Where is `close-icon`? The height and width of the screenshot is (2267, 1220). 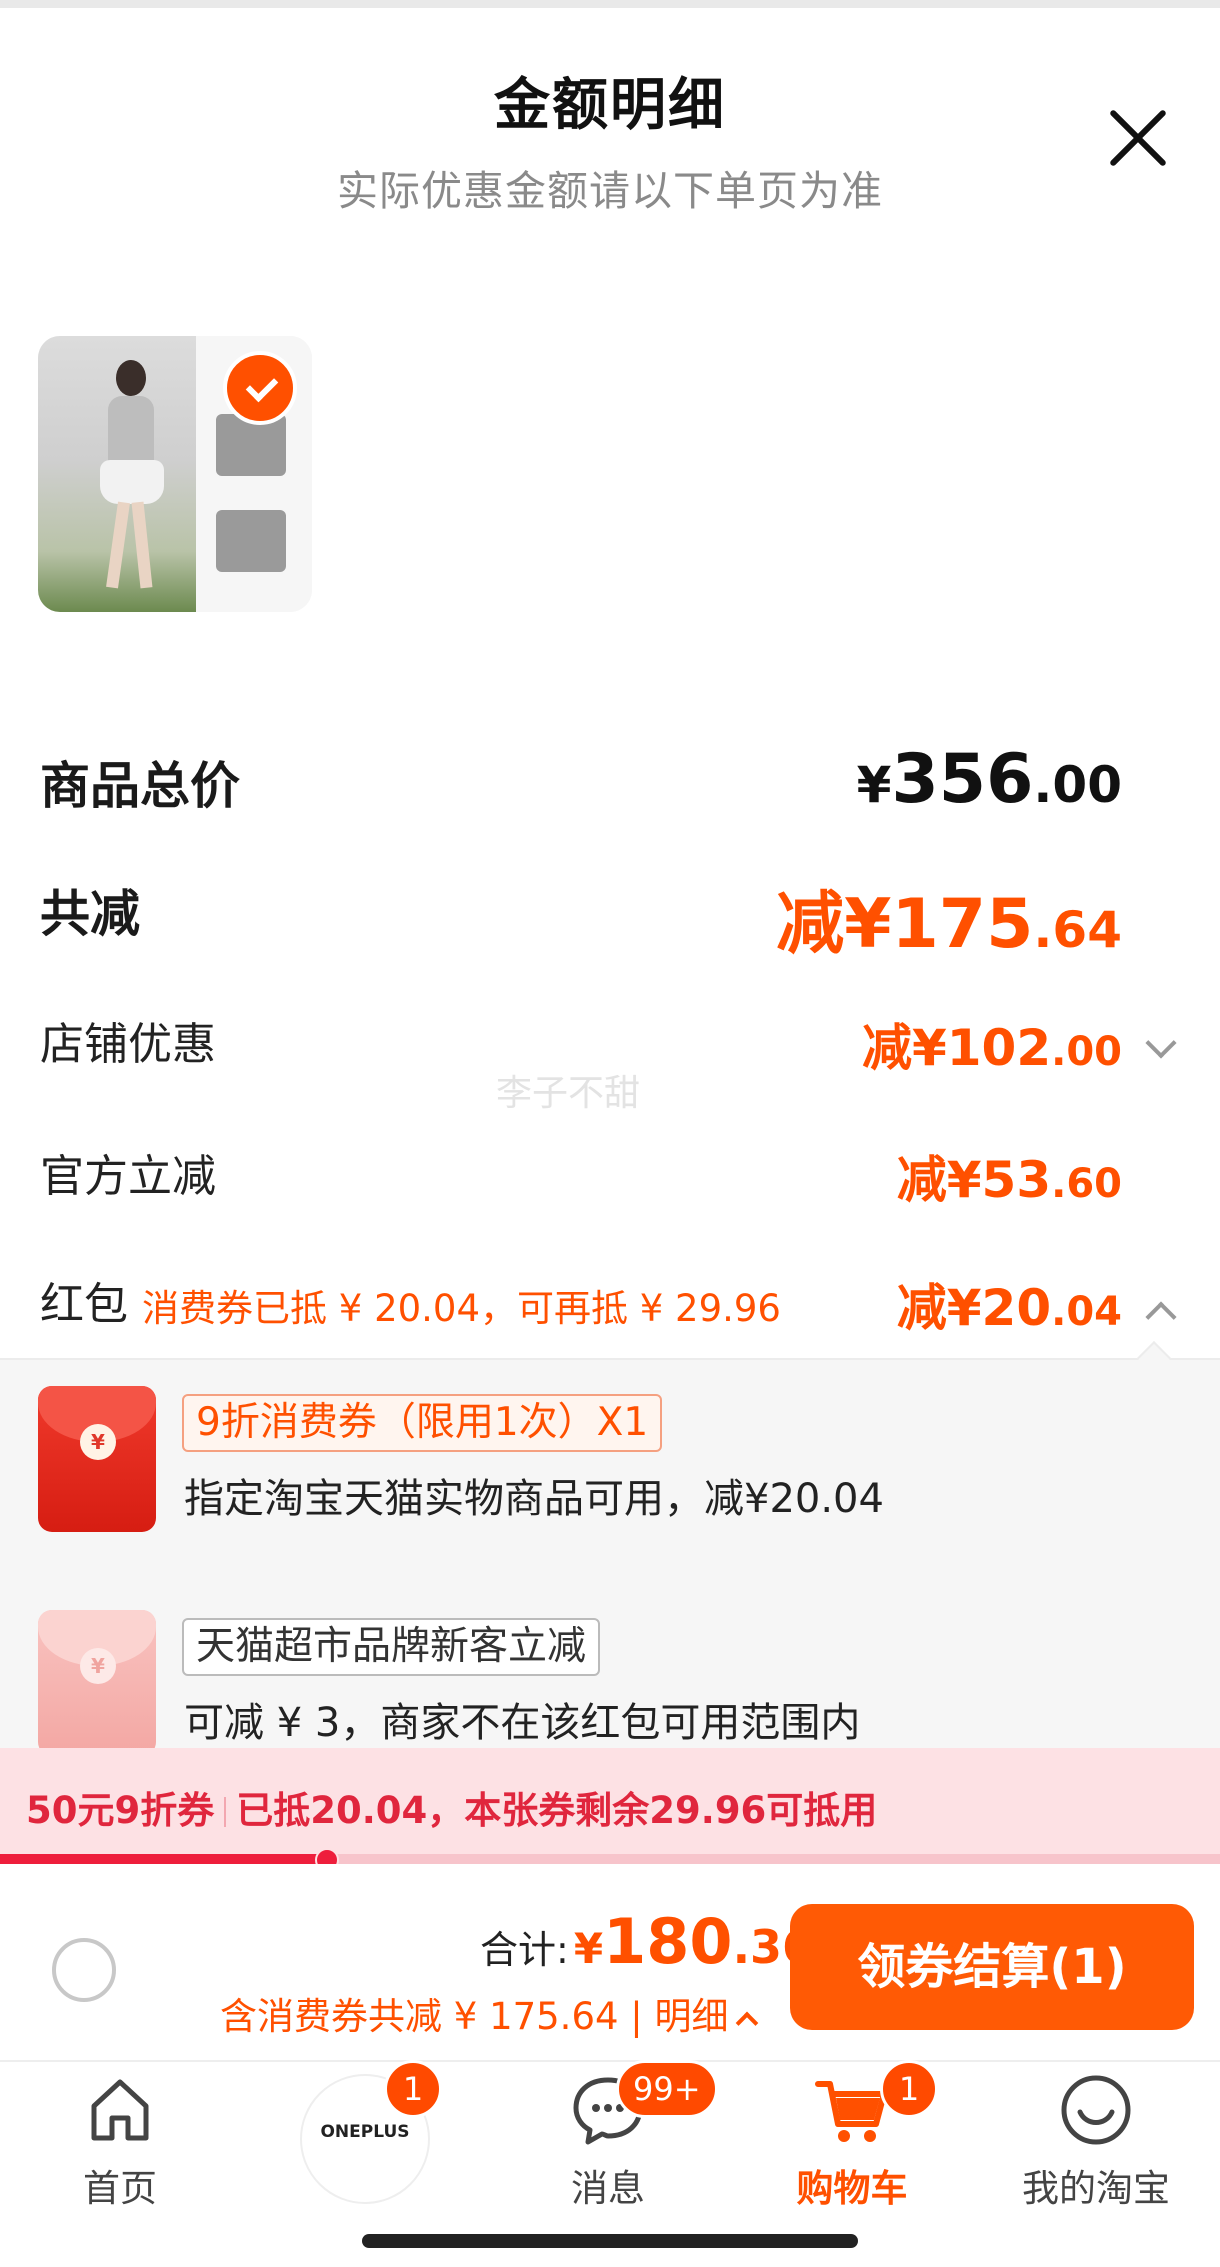
close-icon is located at coordinates (1138, 138).